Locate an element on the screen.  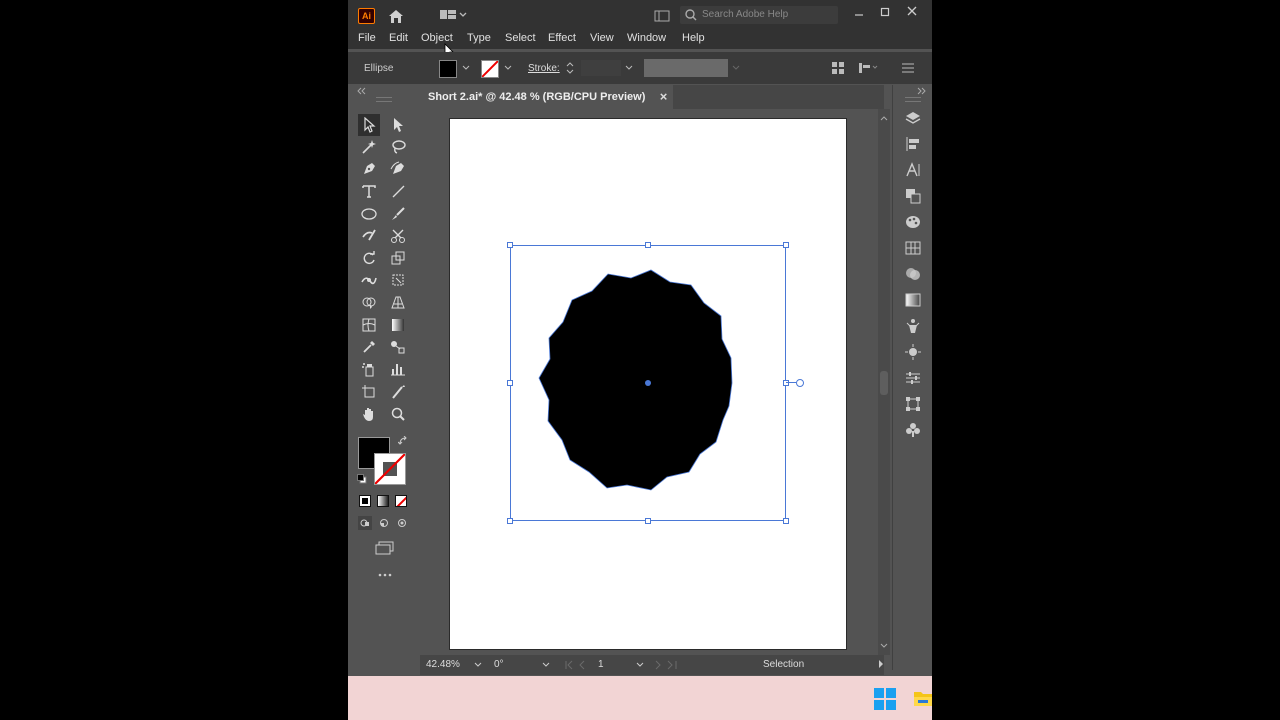
artboard-nav-prev-icon is located at coordinates (579, 665).